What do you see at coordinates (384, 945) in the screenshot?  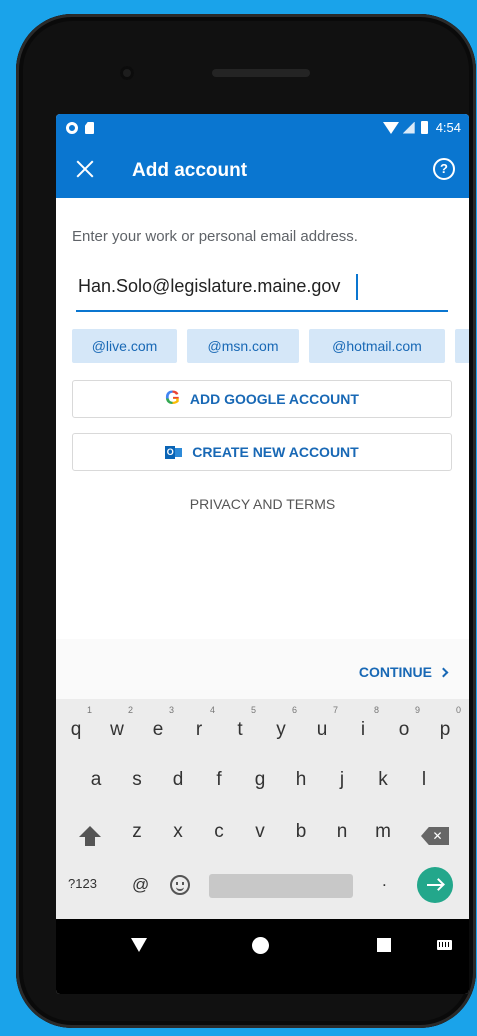 I see `nav-recent-icon` at bounding box center [384, 945].